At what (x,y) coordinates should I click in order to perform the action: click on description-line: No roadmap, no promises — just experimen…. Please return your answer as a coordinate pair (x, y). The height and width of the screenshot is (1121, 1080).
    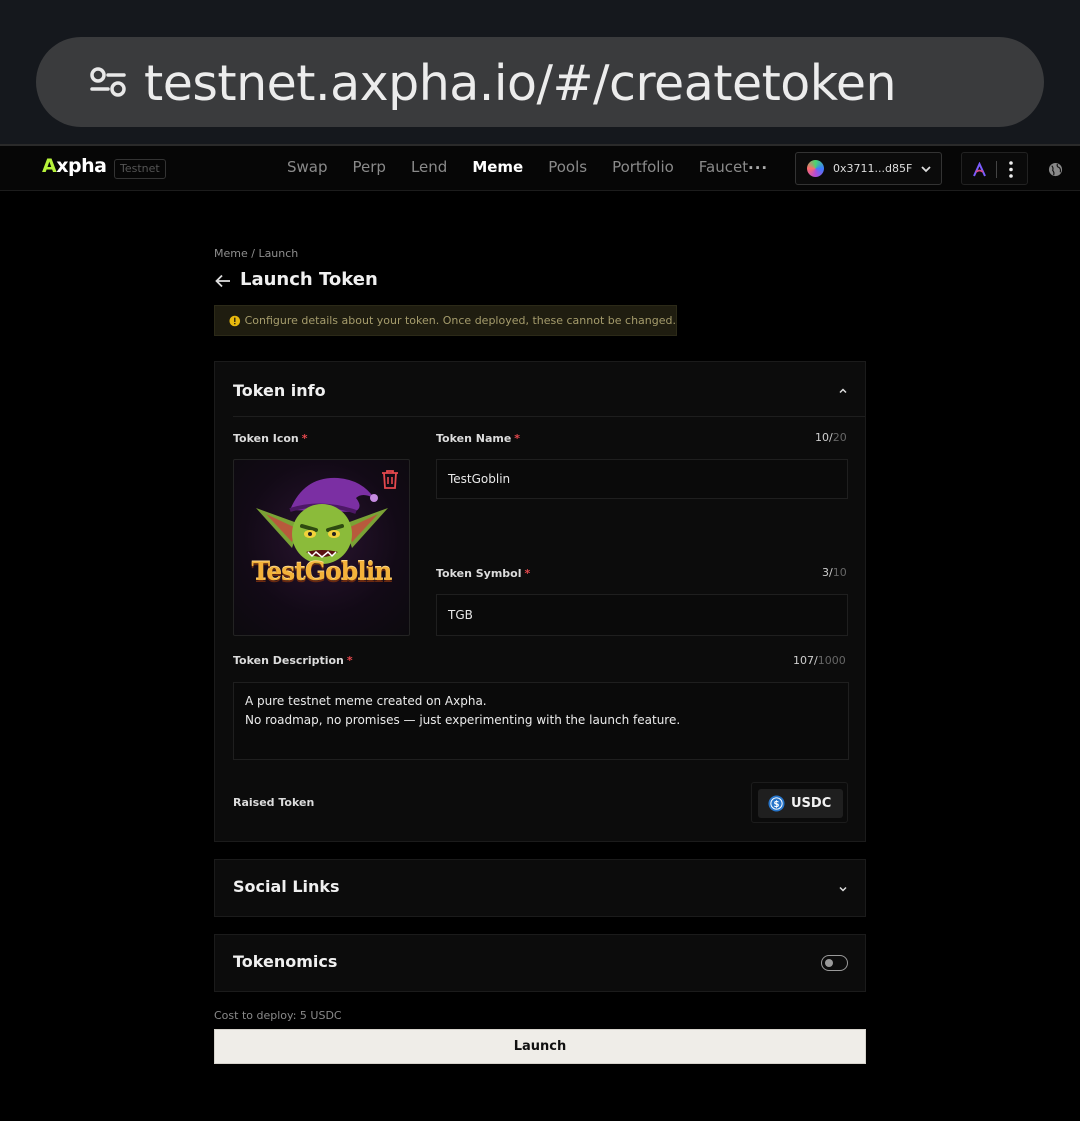
    Looking at the image, I should click on (463, 720).